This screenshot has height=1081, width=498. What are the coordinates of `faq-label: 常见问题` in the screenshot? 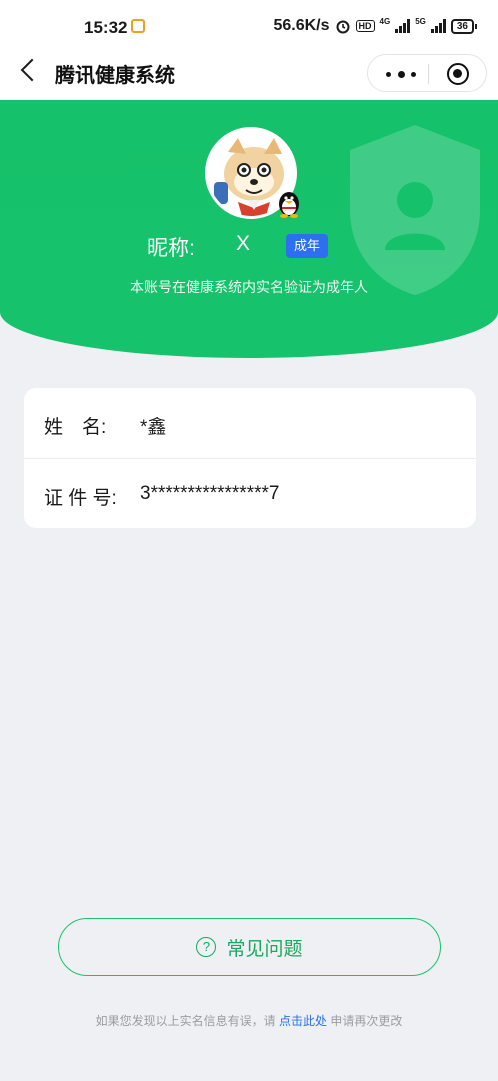 It's located at (264, 949).